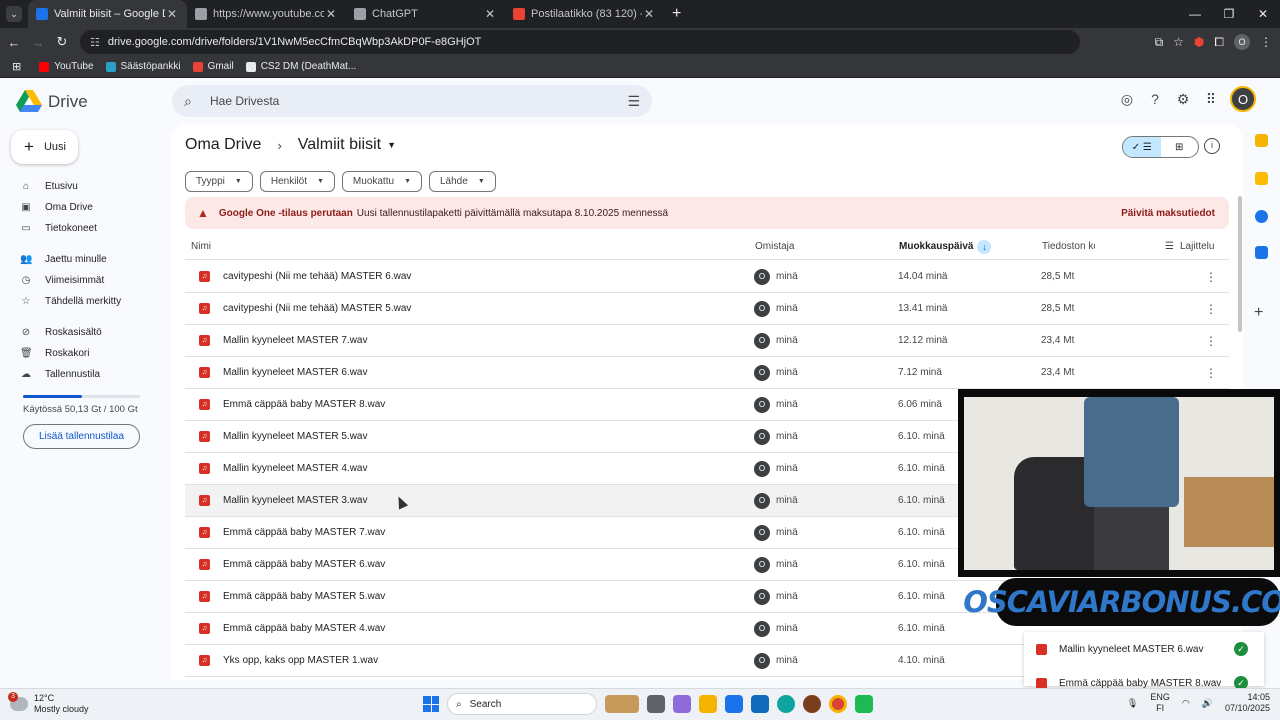 The image size is (1280, 720). I want to click on get-more-storage-button: Lisää tallennustilaa, so click(81, 436).